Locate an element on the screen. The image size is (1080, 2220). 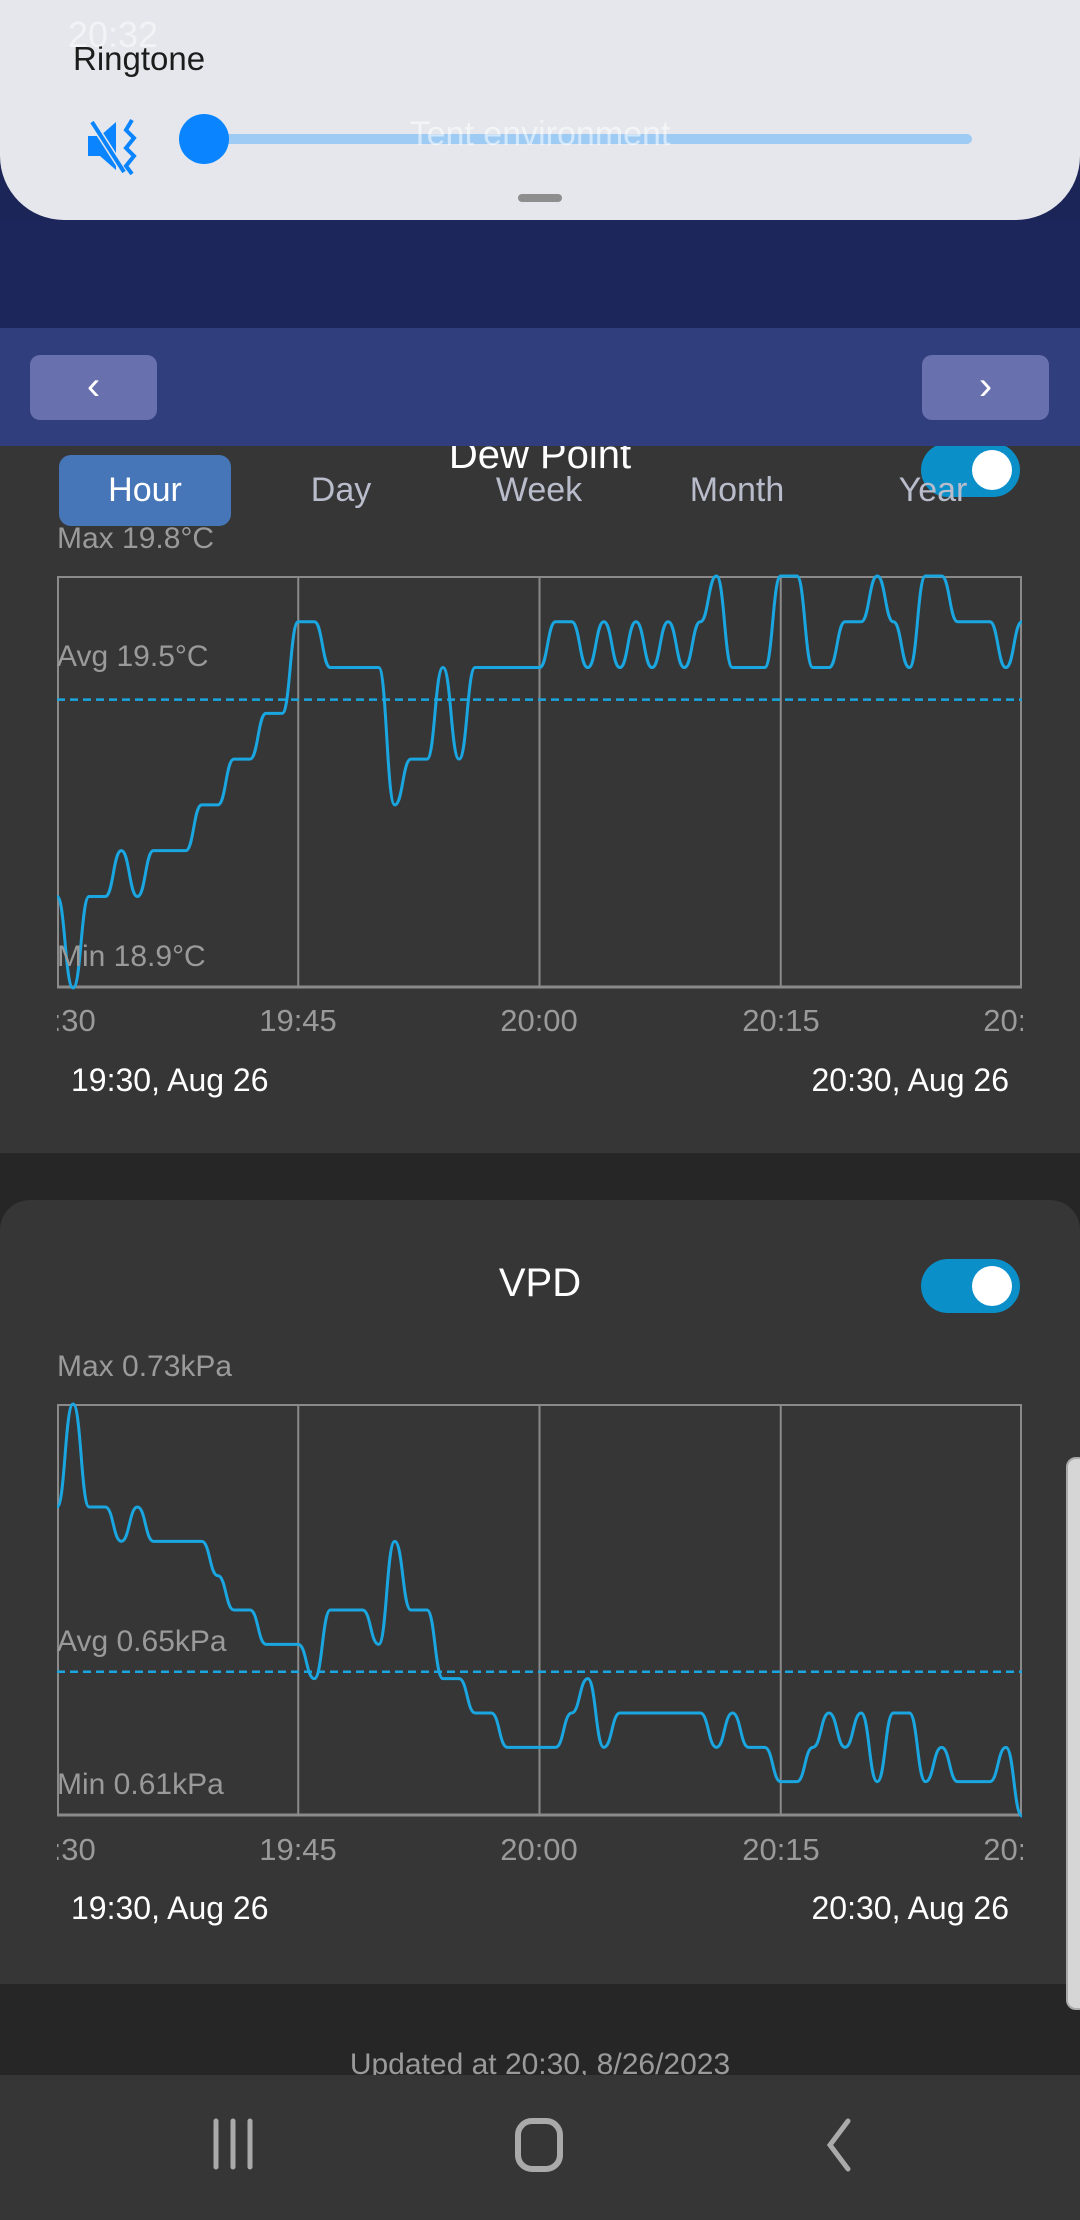
tab-month: Month is located at coordinates (737, 490).